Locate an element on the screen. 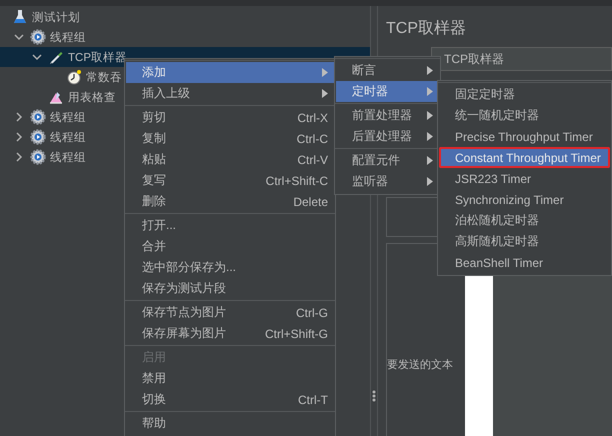  shortcut-label: Ctrl-X is located at coordinates (312, 117).